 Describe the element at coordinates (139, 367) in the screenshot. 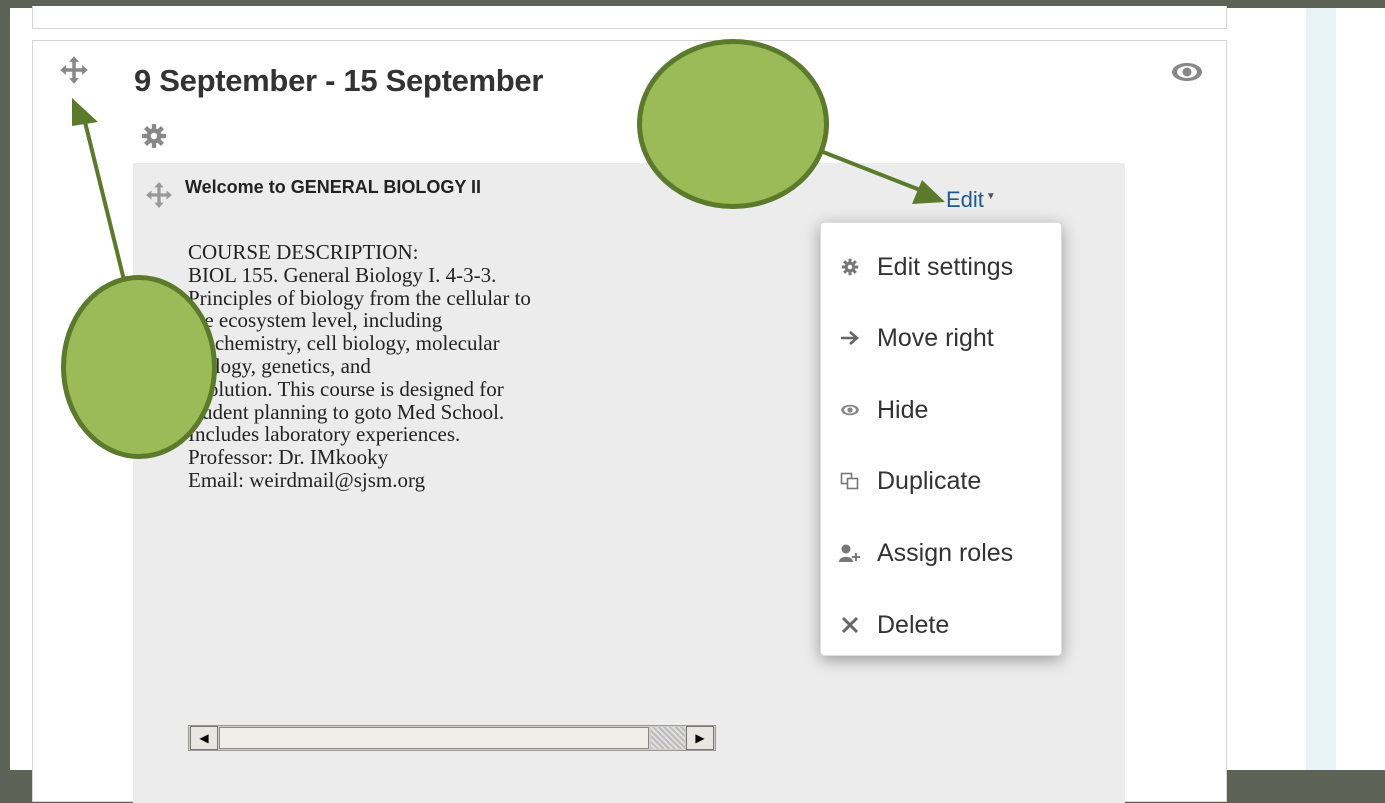

I see `annotation-circle-move` at that location.